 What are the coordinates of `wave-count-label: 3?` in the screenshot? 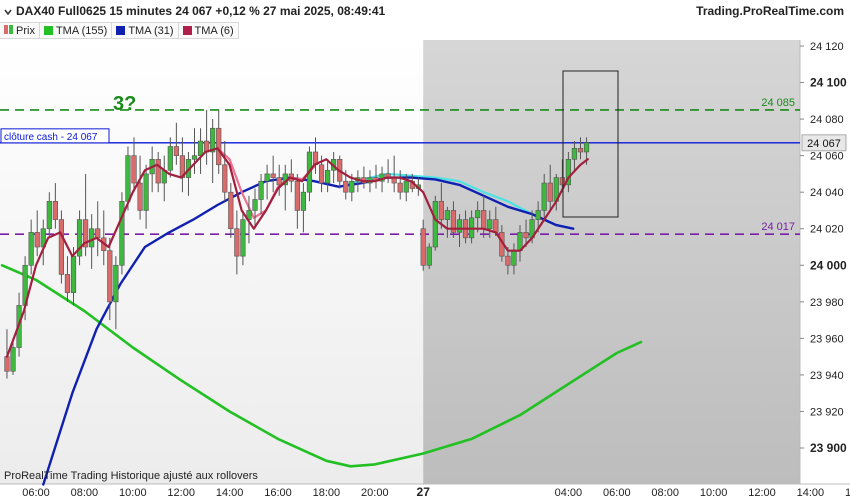 It's located at (124, 104).